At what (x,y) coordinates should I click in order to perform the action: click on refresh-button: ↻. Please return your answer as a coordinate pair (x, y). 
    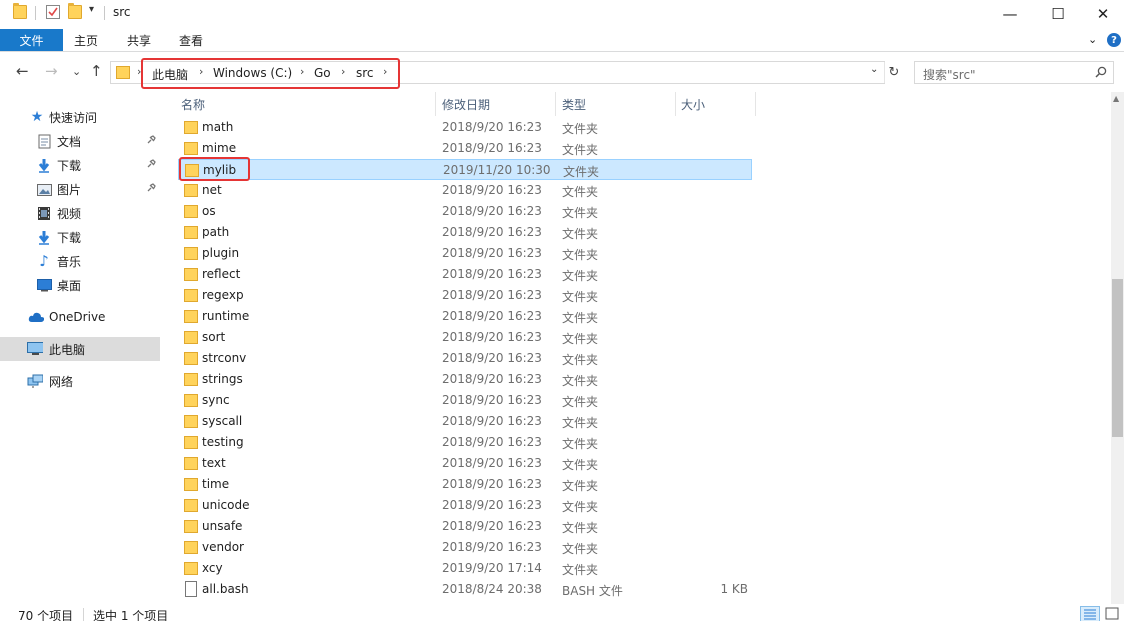
    Looking at the image, I should click on (893, 72).